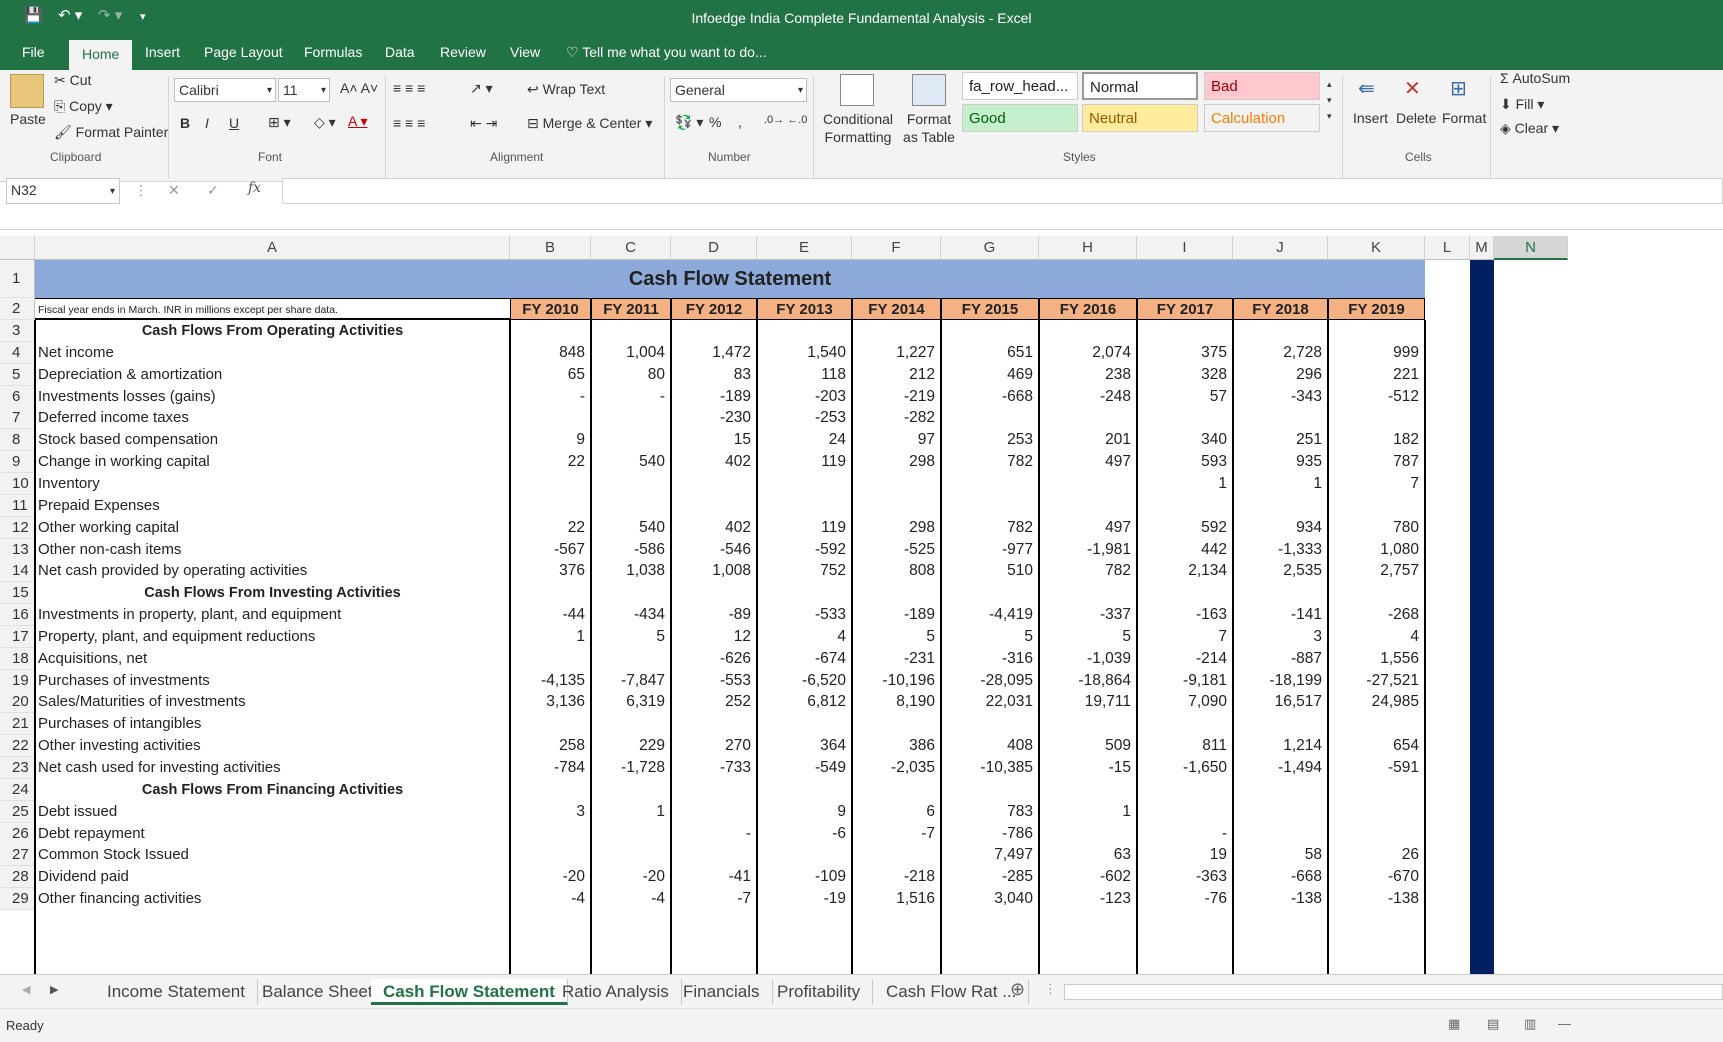 This screenshot has height=1042, width=1723. What do you see at coordinates (17, 680) in the screenshot?
I see `row-header-19: 19` at bounding box center [17, 680].